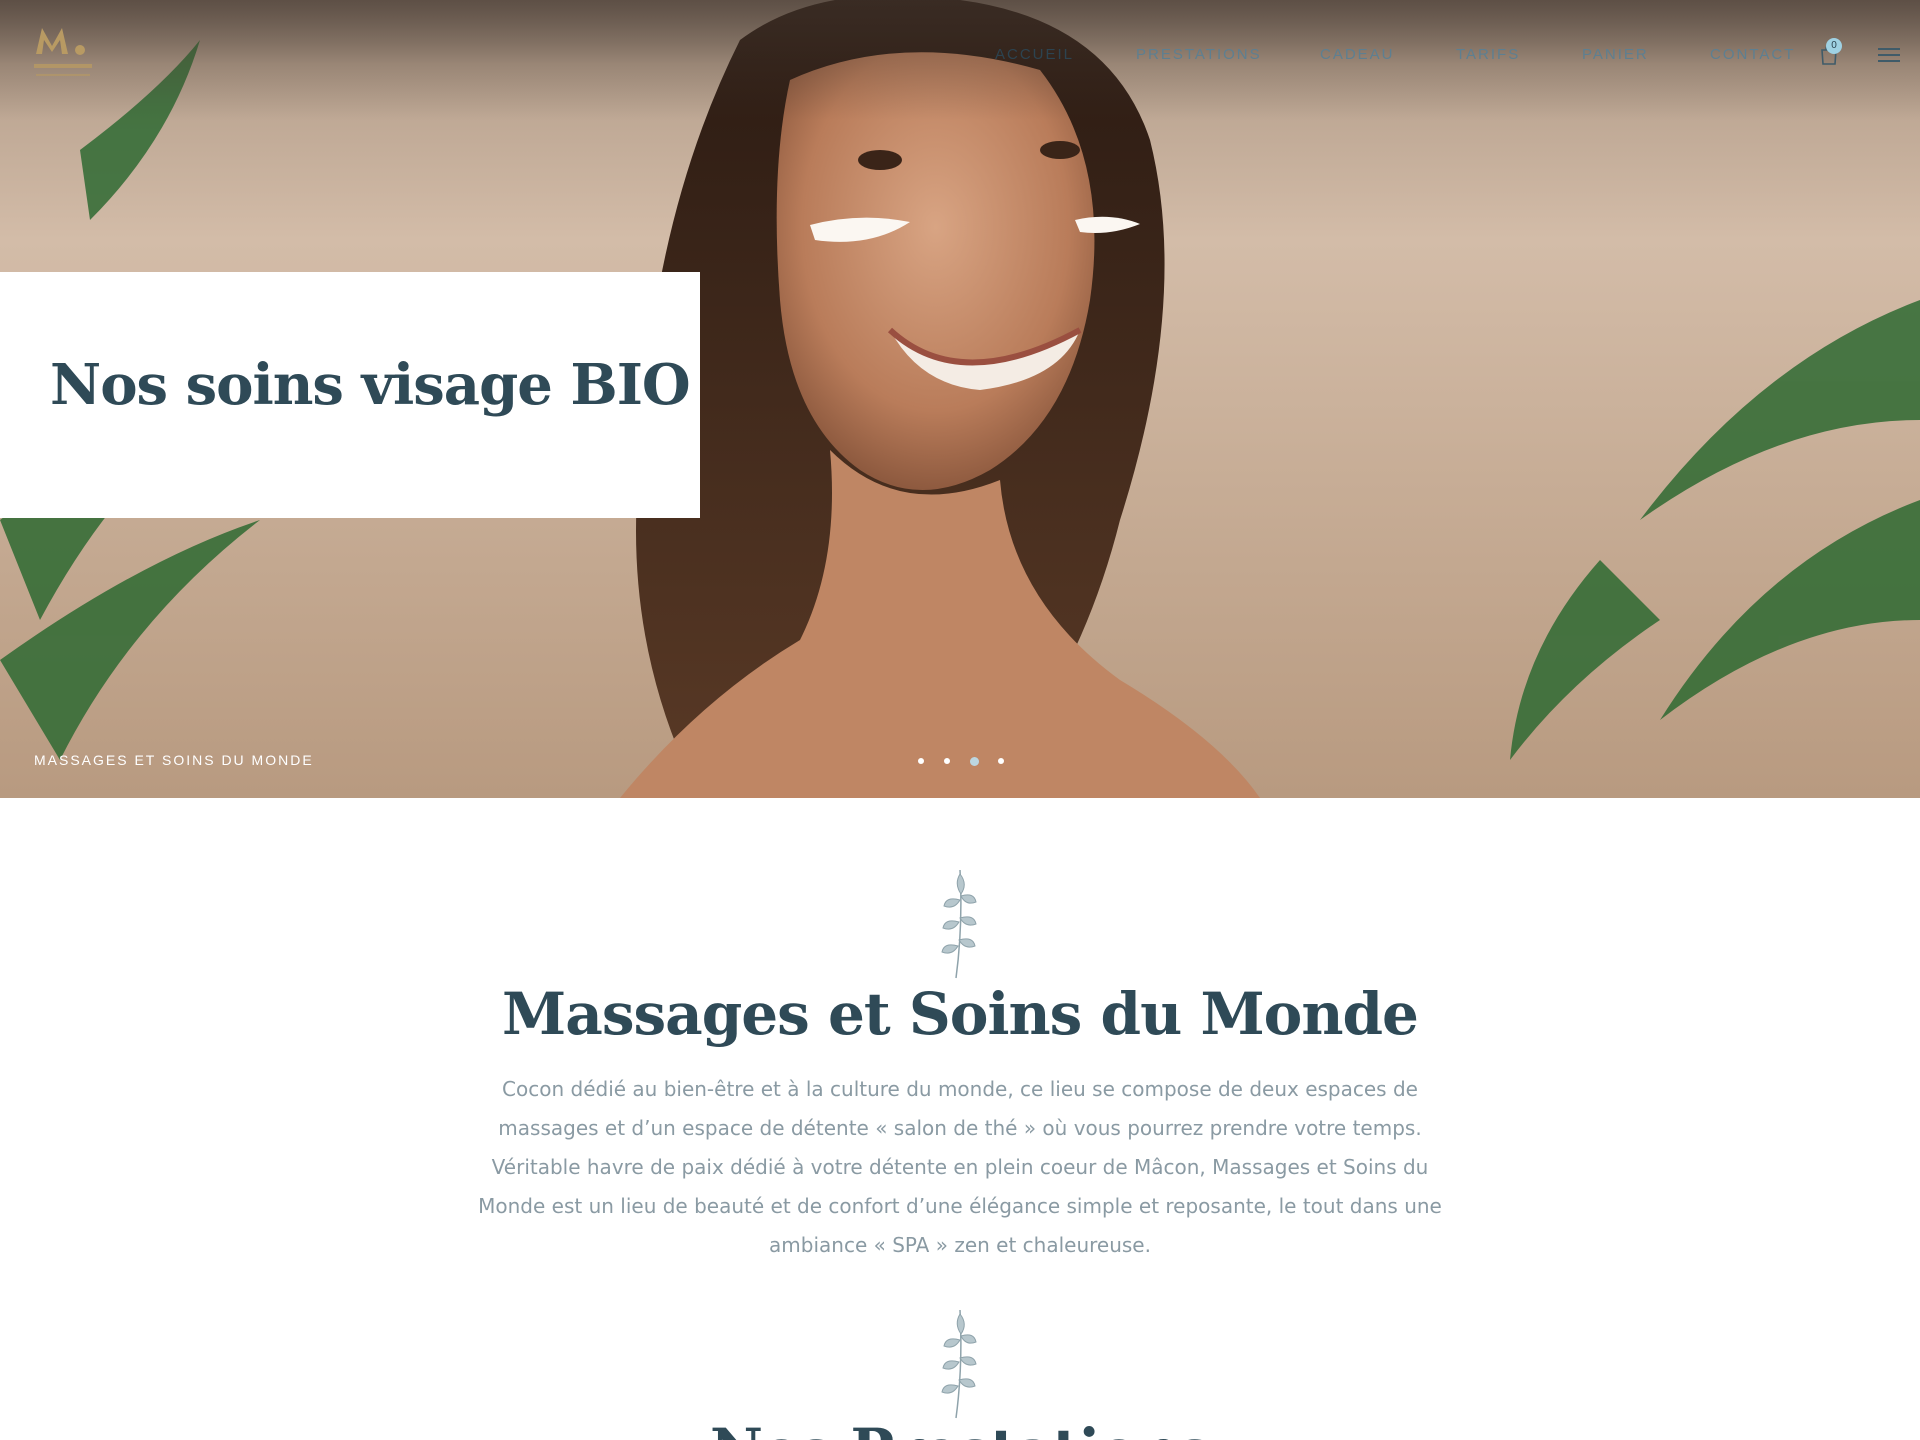 This screenshot has height=1440, width=1920. What do you see at coordinates (1889, 55) in the screenshot?
I see `hamburger-menu-icon` at bounding box center [1889, 55].